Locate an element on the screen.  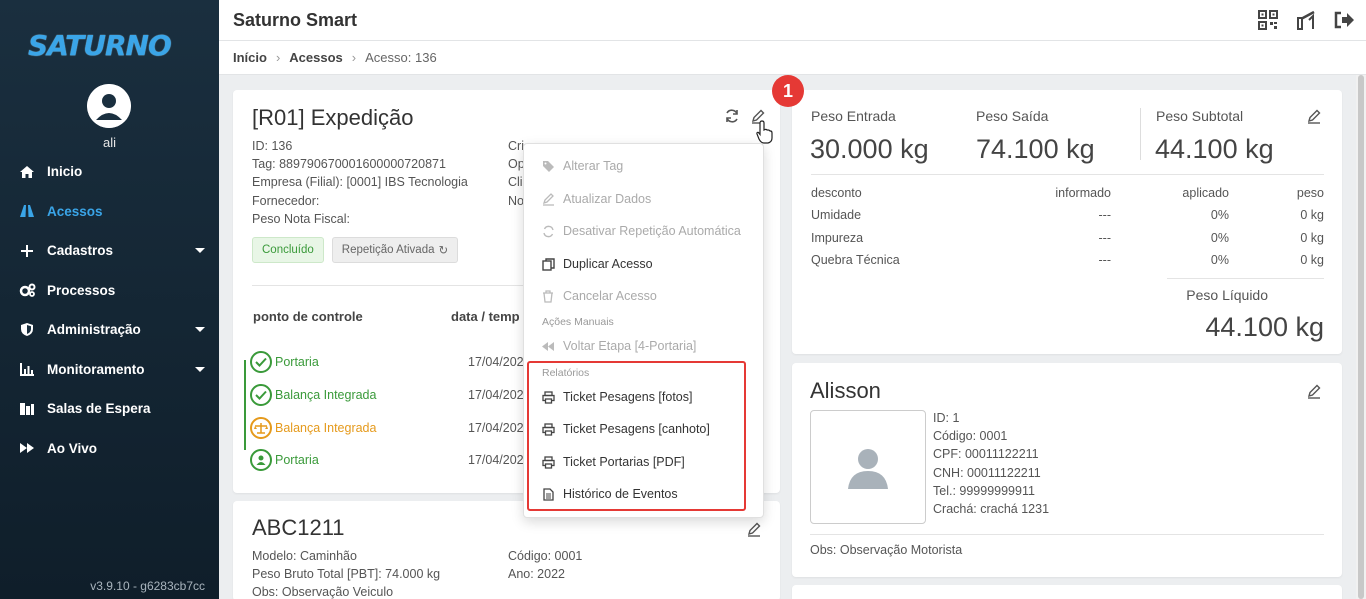
menu-item-ticket-portarias: Ticket Portarias [PDF] is located at coordinates (613, 462).